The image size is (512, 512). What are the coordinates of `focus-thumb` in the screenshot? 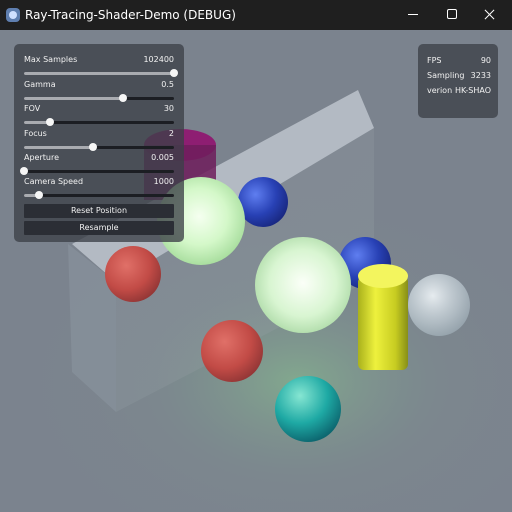 It's located at (93, 147).